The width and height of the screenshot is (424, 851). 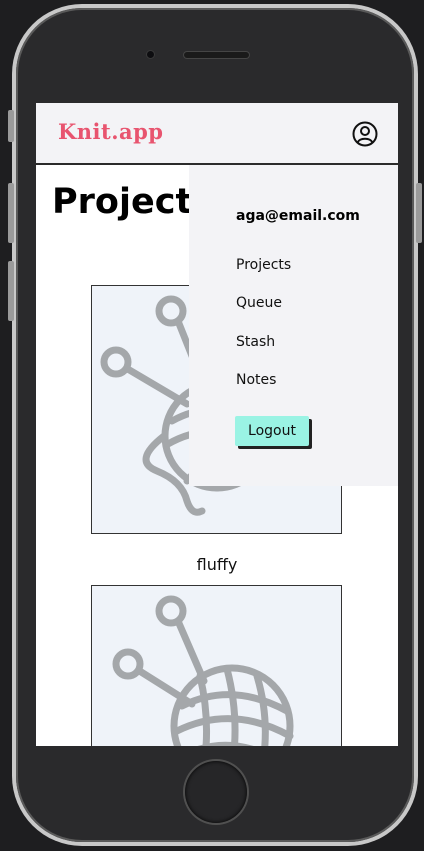 I want to click on phone-side-button-silent, so click(x=11, y=126).